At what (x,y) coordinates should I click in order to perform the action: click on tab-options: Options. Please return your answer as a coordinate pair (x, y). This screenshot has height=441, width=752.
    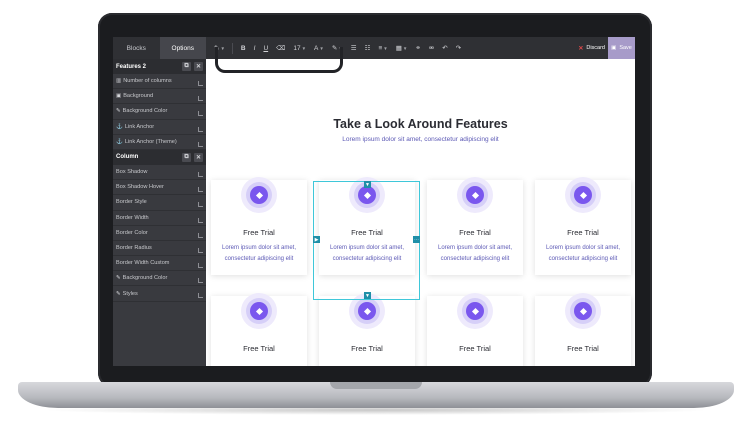
    Looking at the image, I should click on (182, 48).